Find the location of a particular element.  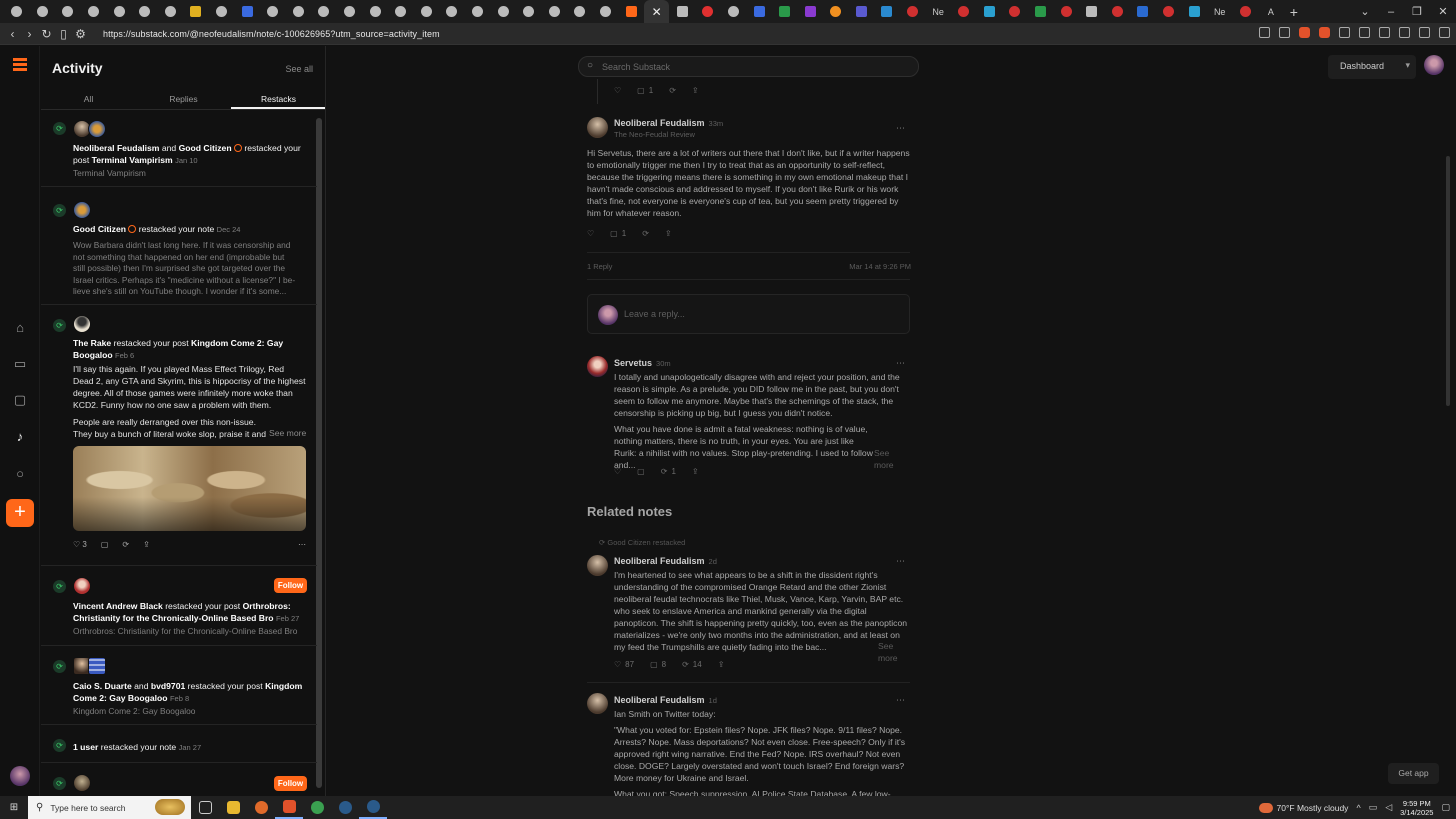

author-name: Servetus 30m is located at coordinates (642, 363).